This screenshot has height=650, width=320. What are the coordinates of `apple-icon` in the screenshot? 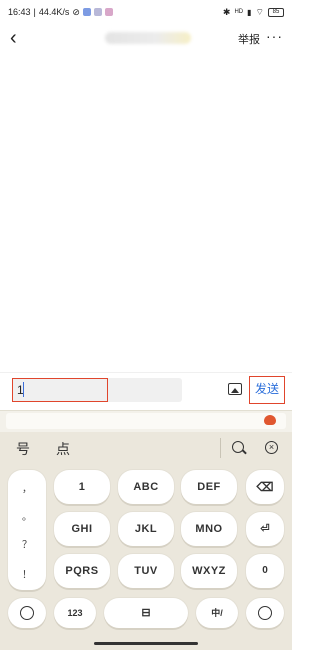 It's located at (265, 613).